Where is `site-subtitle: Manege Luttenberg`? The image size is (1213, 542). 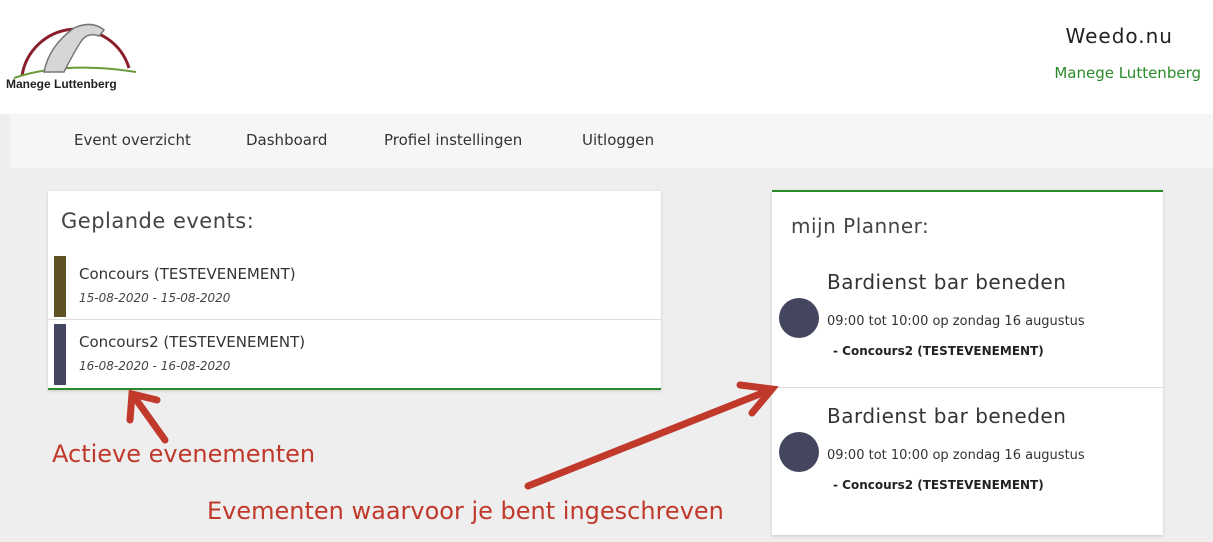
site-subtitle: Manege Luttenberg is located at coordinates (1127, 73).